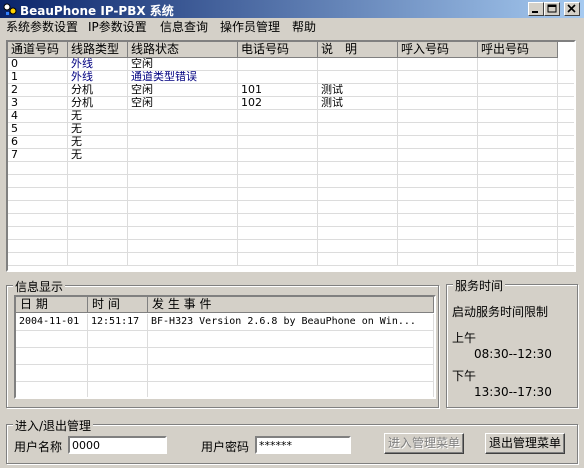 The height and width of the screenshot is (468, 584). What do you see at coordinates (52, 305) in the screenshot?
I see `log-column-header: 日 期` at bounding box center [52, 305].